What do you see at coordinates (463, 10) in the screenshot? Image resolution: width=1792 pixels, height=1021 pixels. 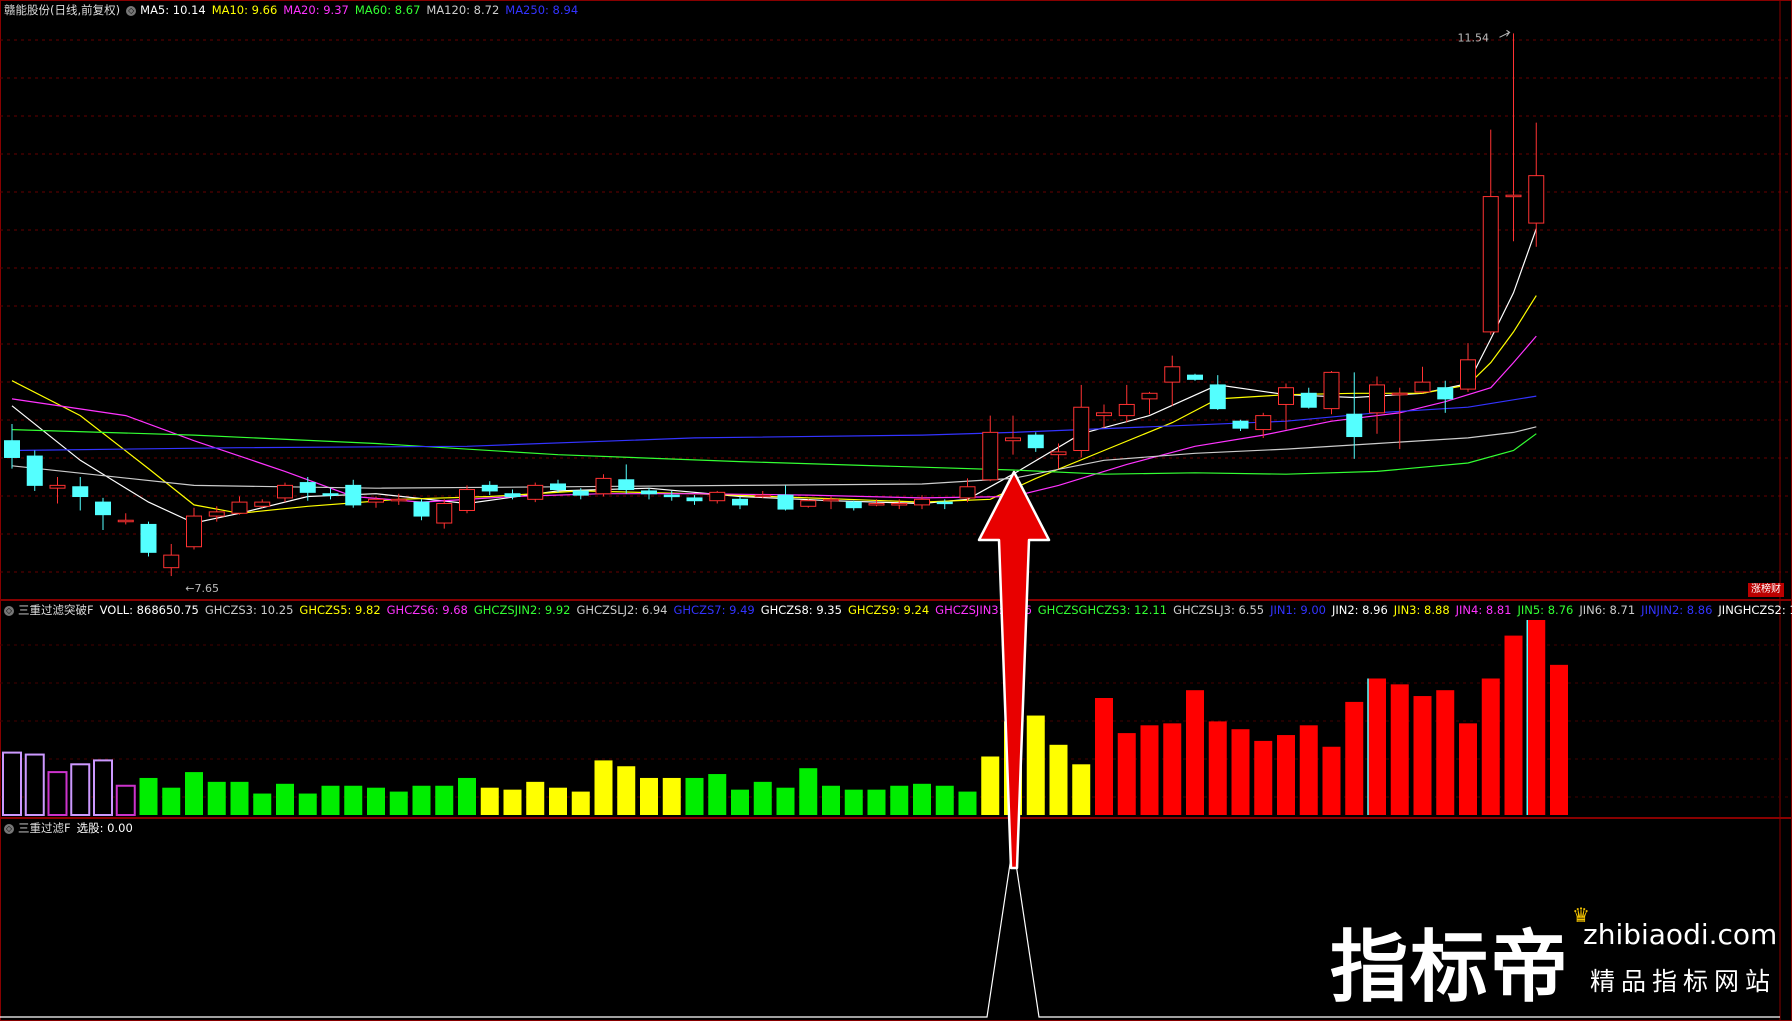 I see `indicator-label: MA120: 8.72` at bounding box center [463, 10].